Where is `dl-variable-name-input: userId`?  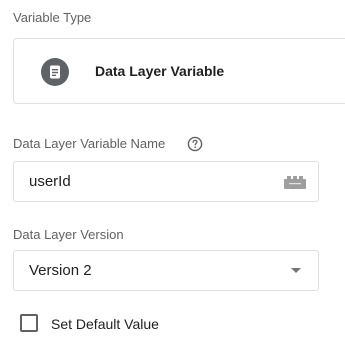 dl-variable-name-input: userId is located at coordinates (166, 181).